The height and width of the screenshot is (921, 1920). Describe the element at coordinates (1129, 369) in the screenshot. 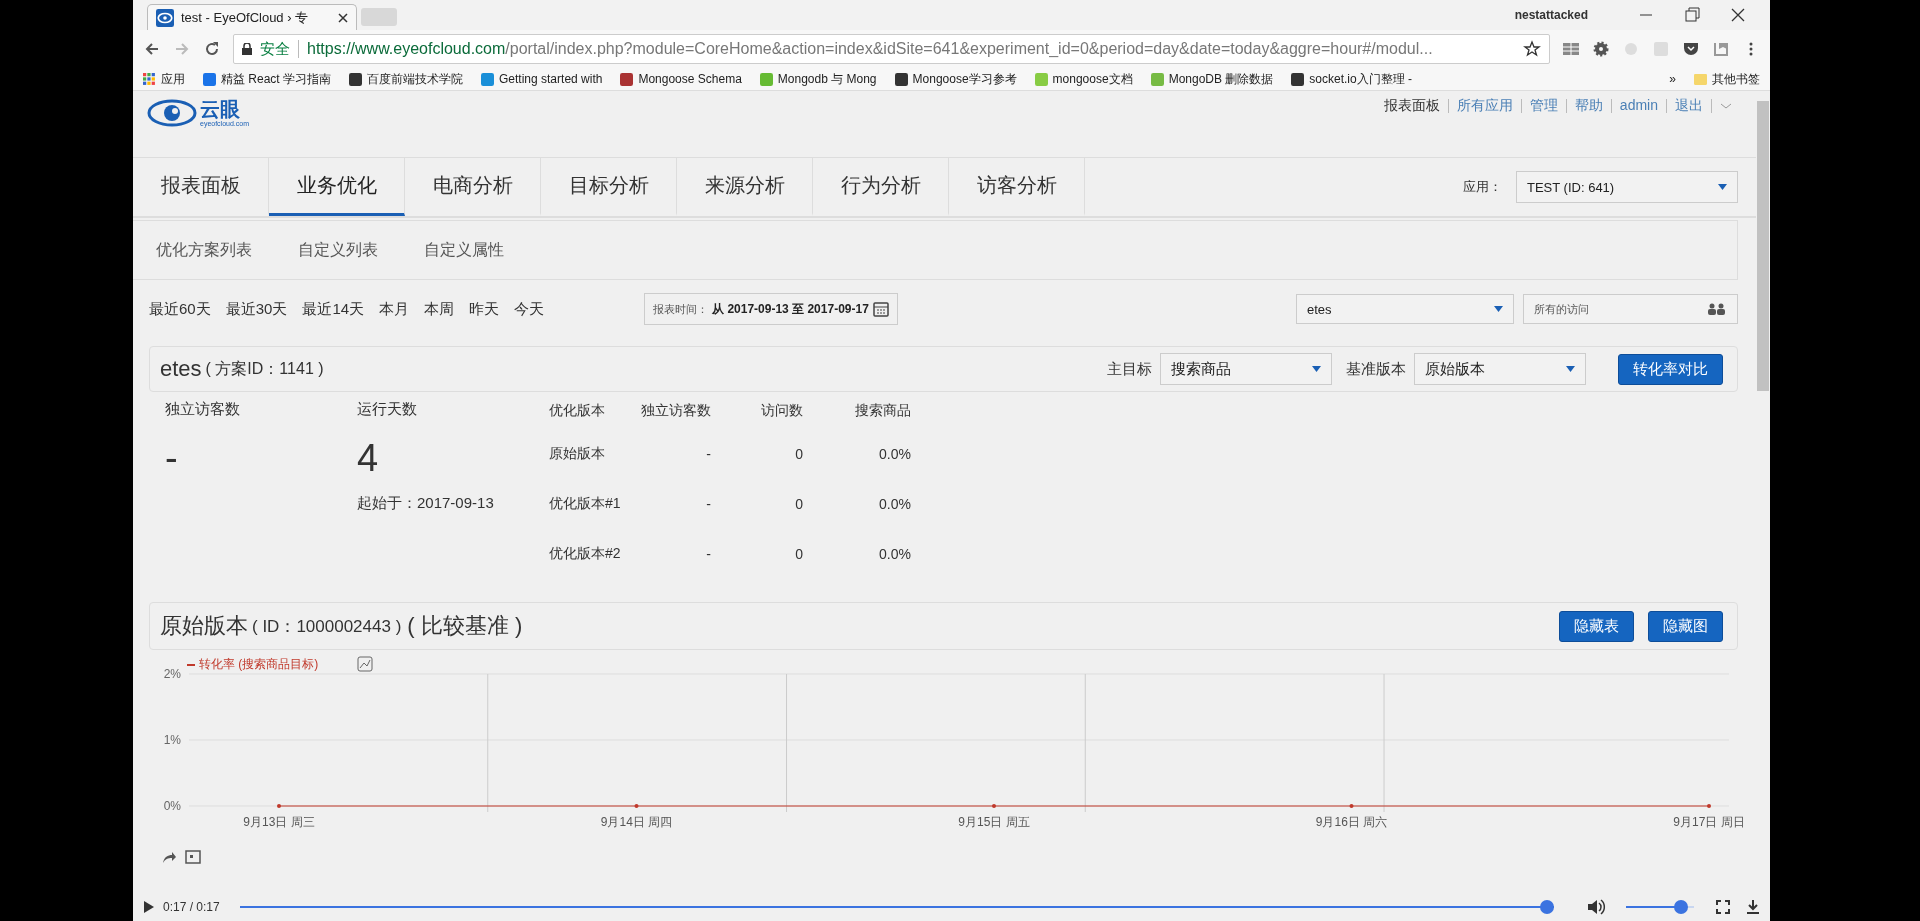

I see `goal-label: 主目标` at that location.